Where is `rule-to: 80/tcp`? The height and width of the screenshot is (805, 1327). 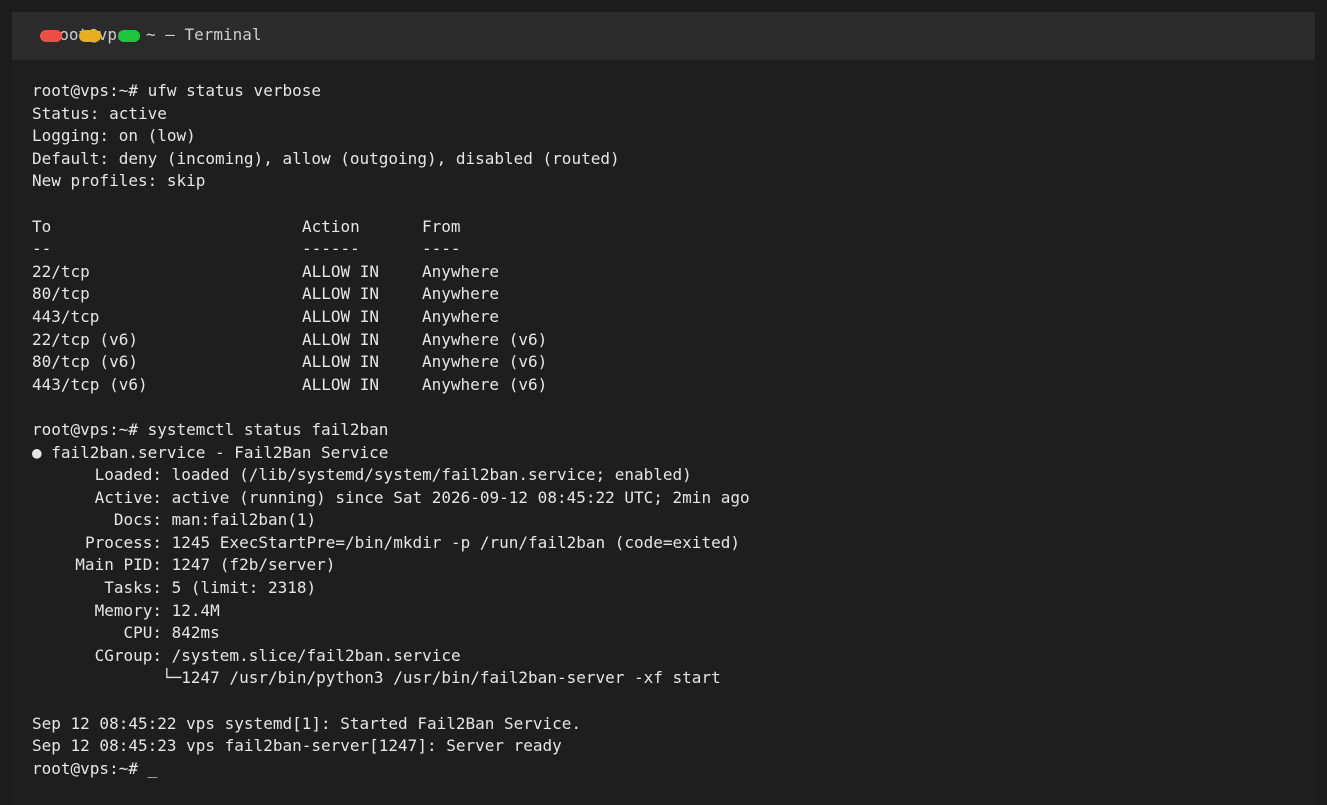 rule-to: 80/tcp is located at coordinates (61, 294).